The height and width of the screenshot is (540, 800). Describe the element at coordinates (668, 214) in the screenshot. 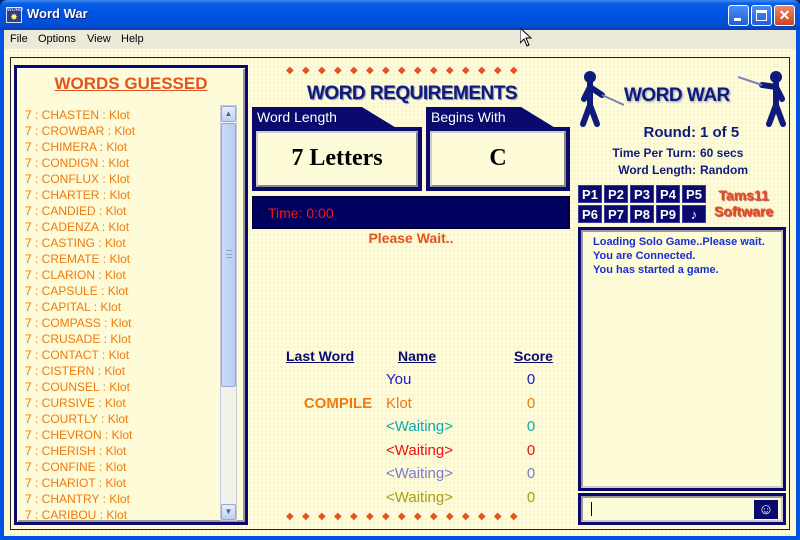

I see `player-button-p9: P9` at that location.